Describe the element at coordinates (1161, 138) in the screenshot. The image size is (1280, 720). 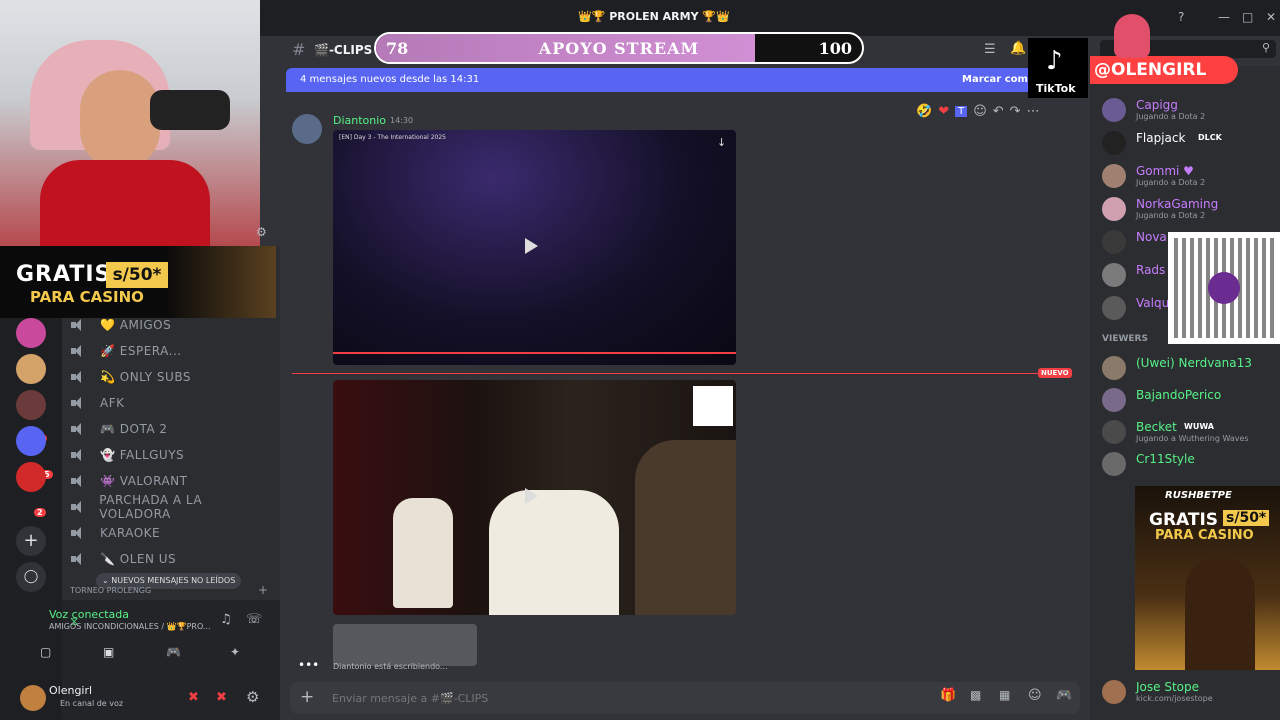
I see `member-name: Flapjack` at that location.